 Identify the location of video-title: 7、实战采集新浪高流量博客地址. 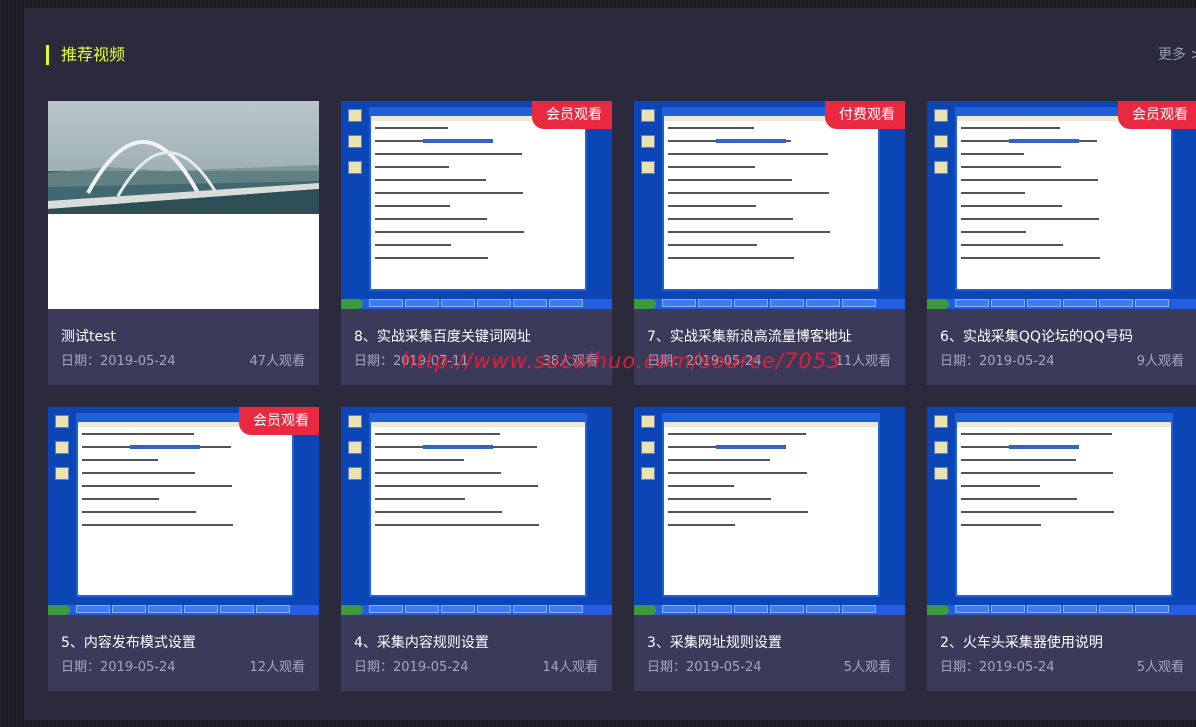
(749, 337).